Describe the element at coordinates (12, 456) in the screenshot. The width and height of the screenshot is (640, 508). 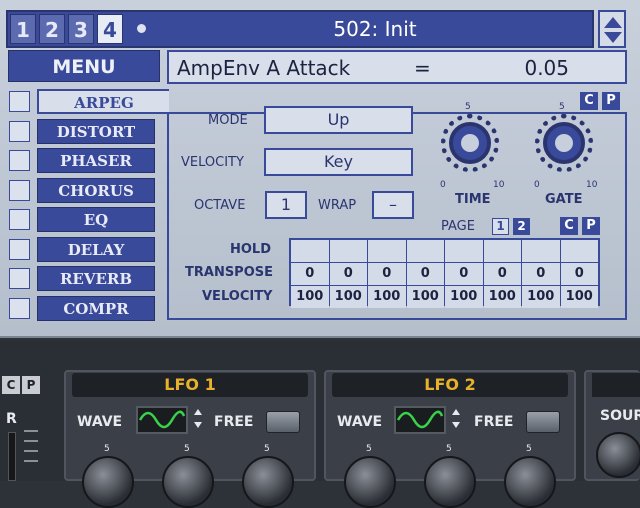
I see `level-slider-track` at that location.